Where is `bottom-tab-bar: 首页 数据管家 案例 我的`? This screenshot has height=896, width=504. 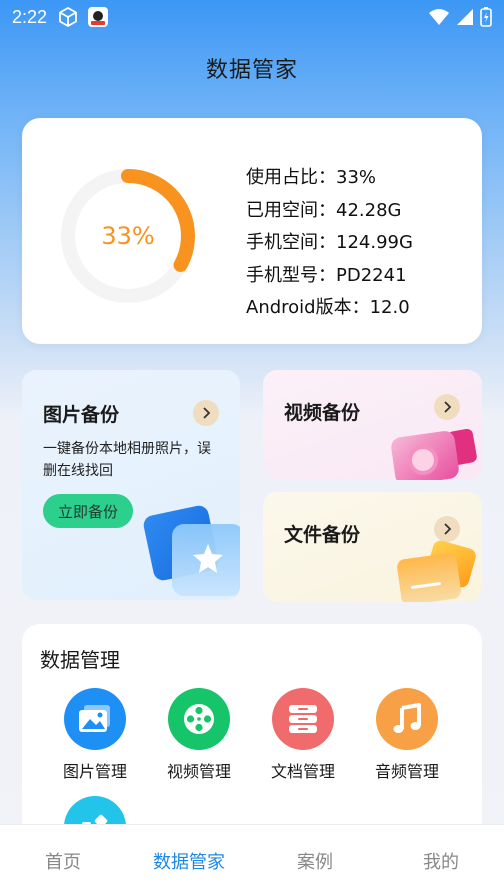 bottom-tab-bar: 首页 数据管家 案例 我的 is located at coordinates (252, 860).